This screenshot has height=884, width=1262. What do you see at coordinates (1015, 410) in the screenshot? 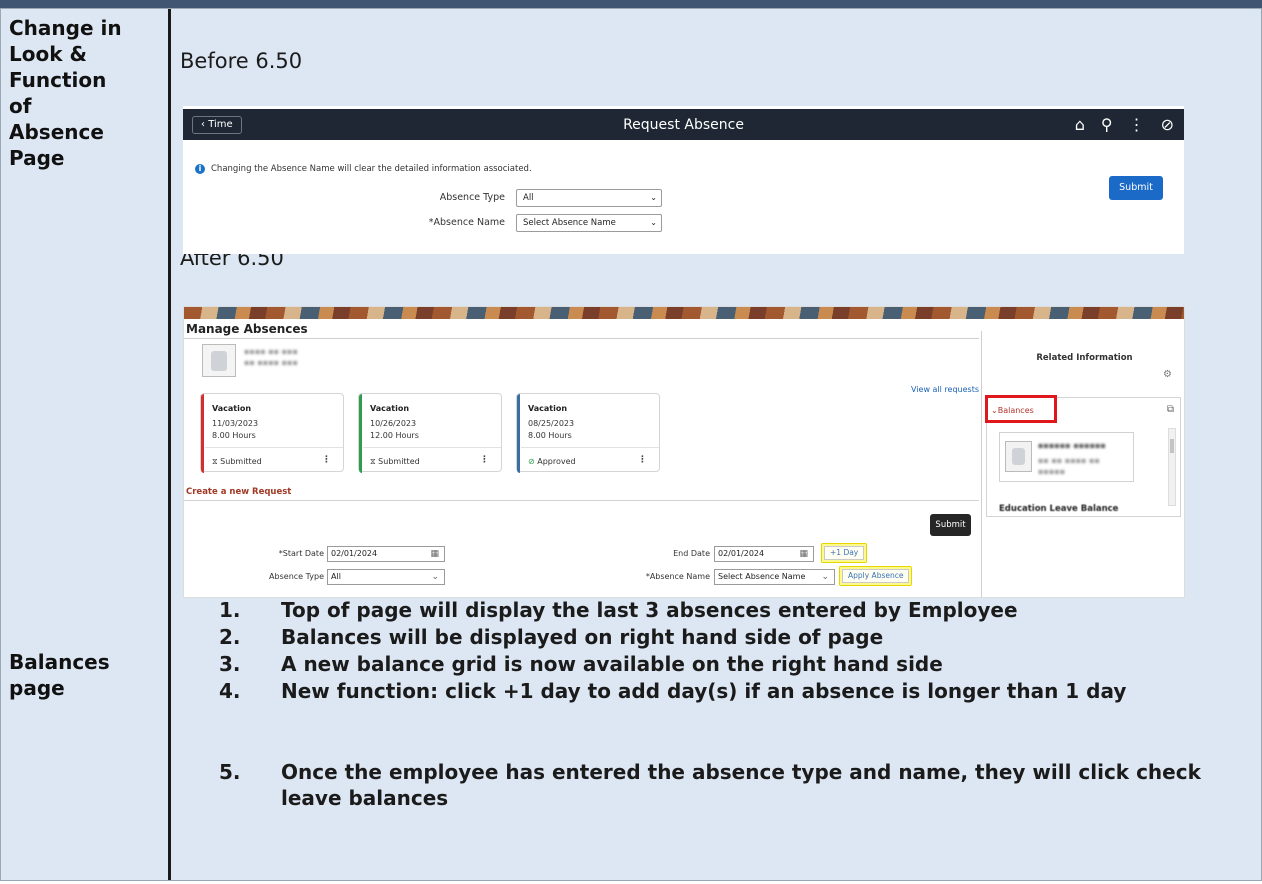
I see `balances-label: Balances` at bounding box center [1015, 410].